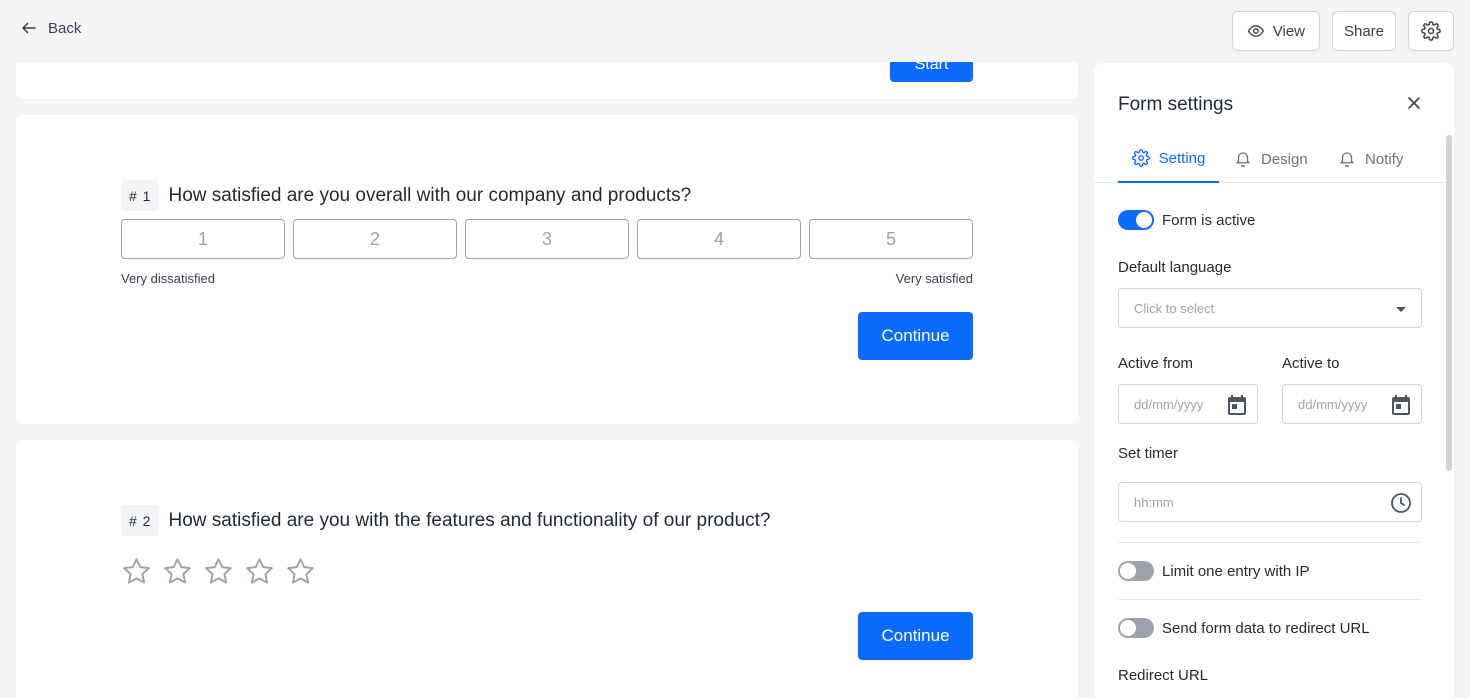  What do you see at coordinates (1136, 571) in the screenshot?
I see `limit-ip-toggle` at bounding box center [1136, 571].